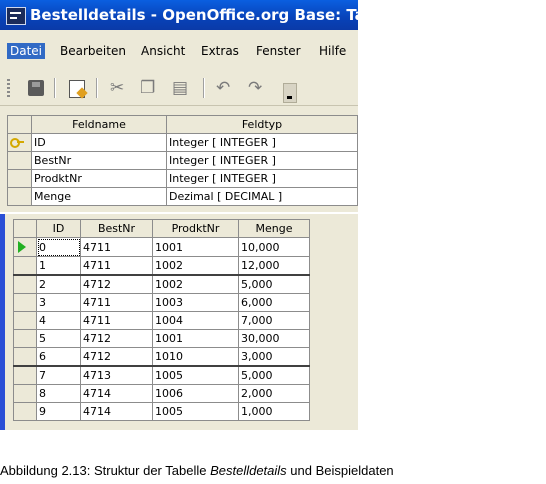 The image size is (546, 484). What do you see at coordinates (99, 142) in the screenshot?
I see `field-name-cell: ID` at bounding box center [99, 142].